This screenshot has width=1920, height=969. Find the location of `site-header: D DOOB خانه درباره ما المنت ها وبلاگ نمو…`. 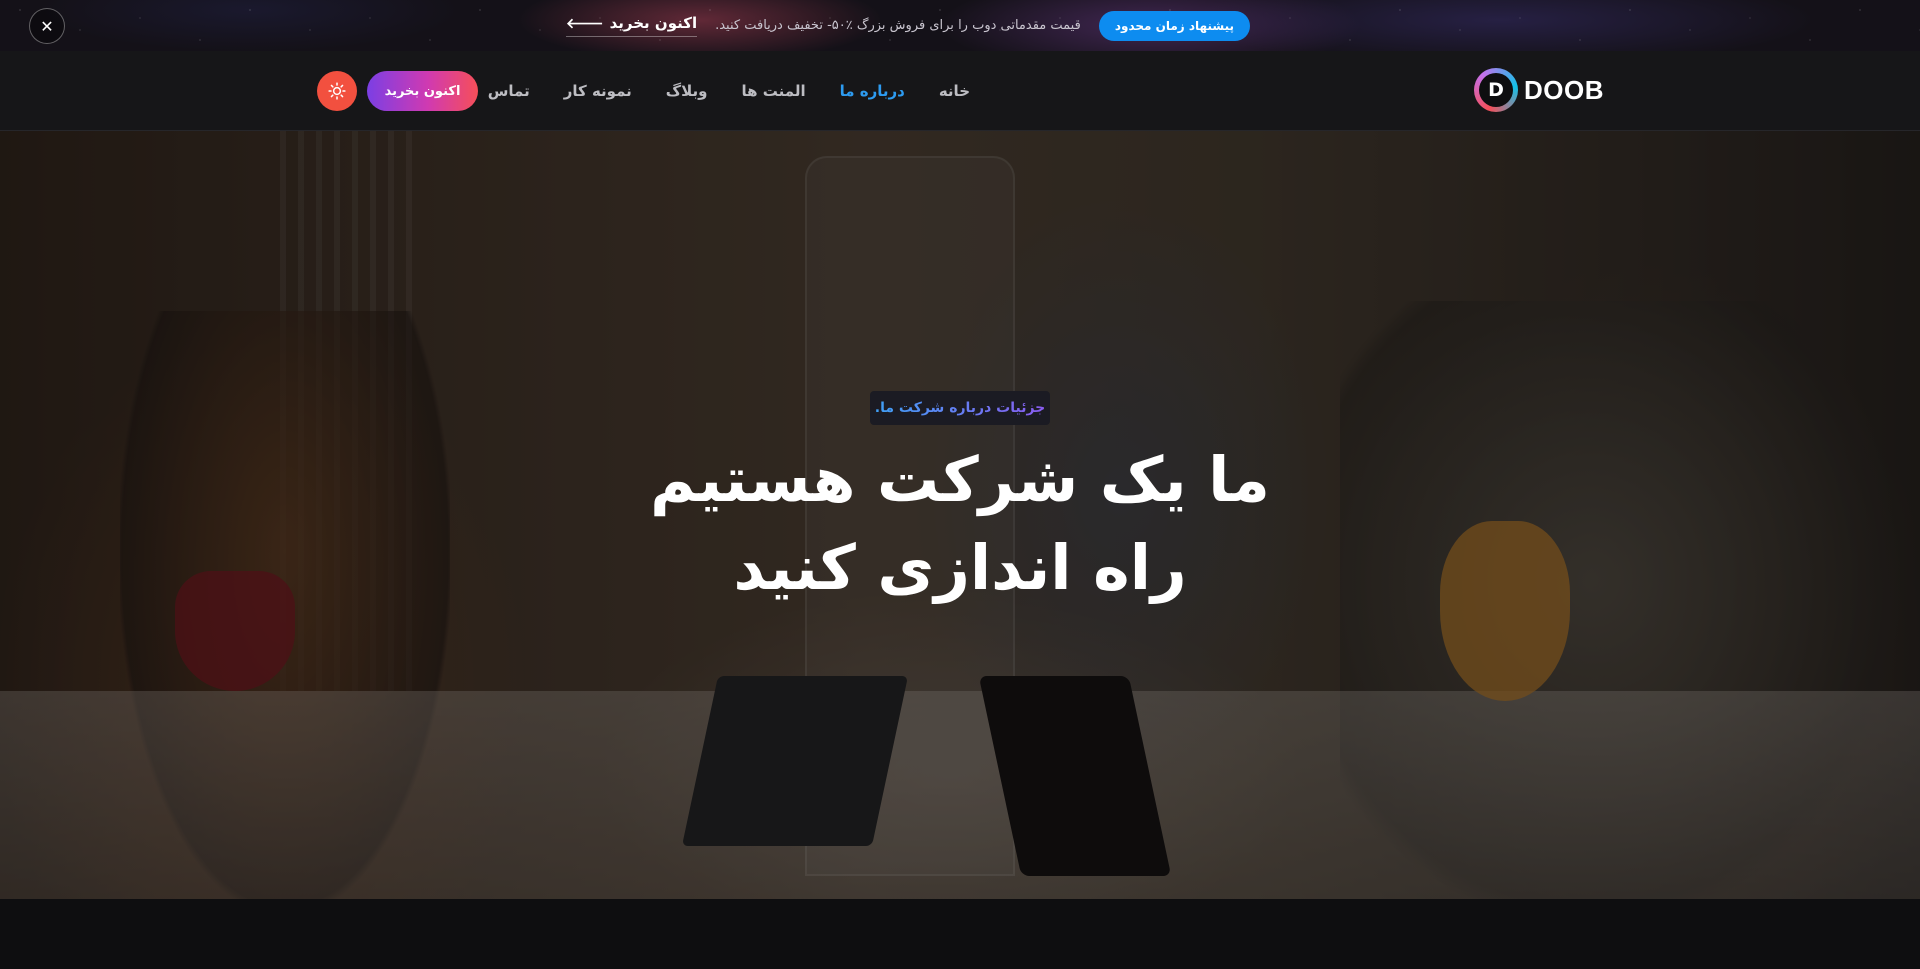

site-header: D DOOB خانه درباره ما المنت ها وبلاگ نمو… is located at coordinates (960, 91).